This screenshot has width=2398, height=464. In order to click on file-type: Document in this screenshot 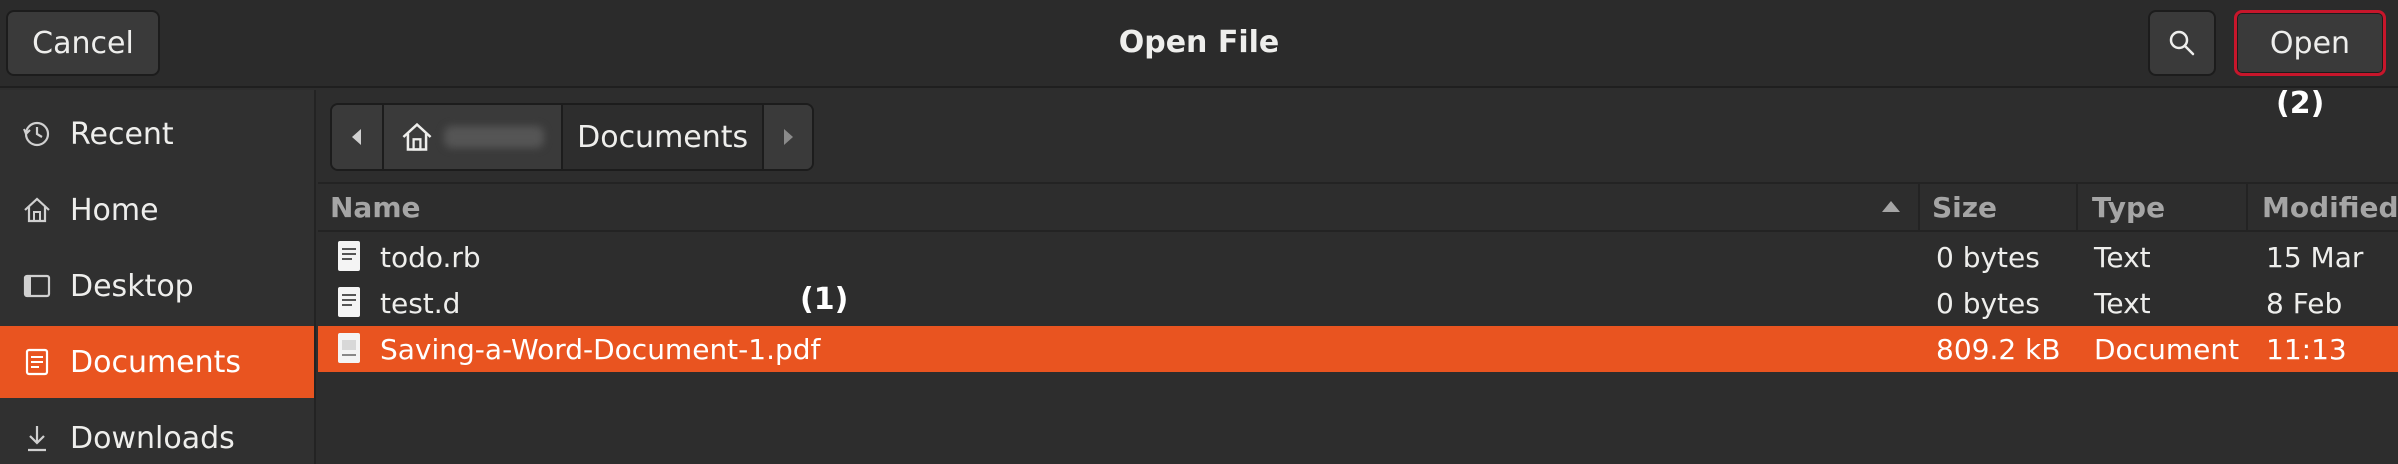, I will do `click(2167, 349)`.